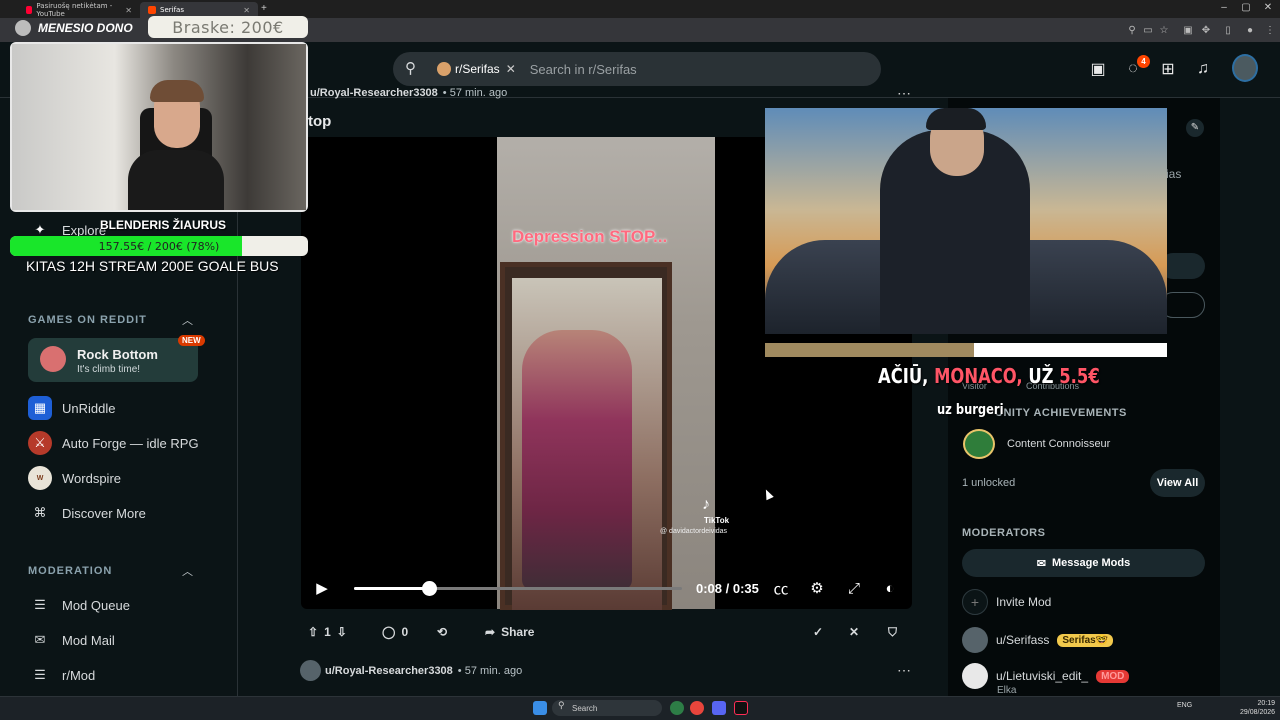 The image size is (1280, 720). What do you see at coordinates (40, 512) in the screenshot?
I see `gamepad-icon: ⌘` at bounding box center [40, 512].